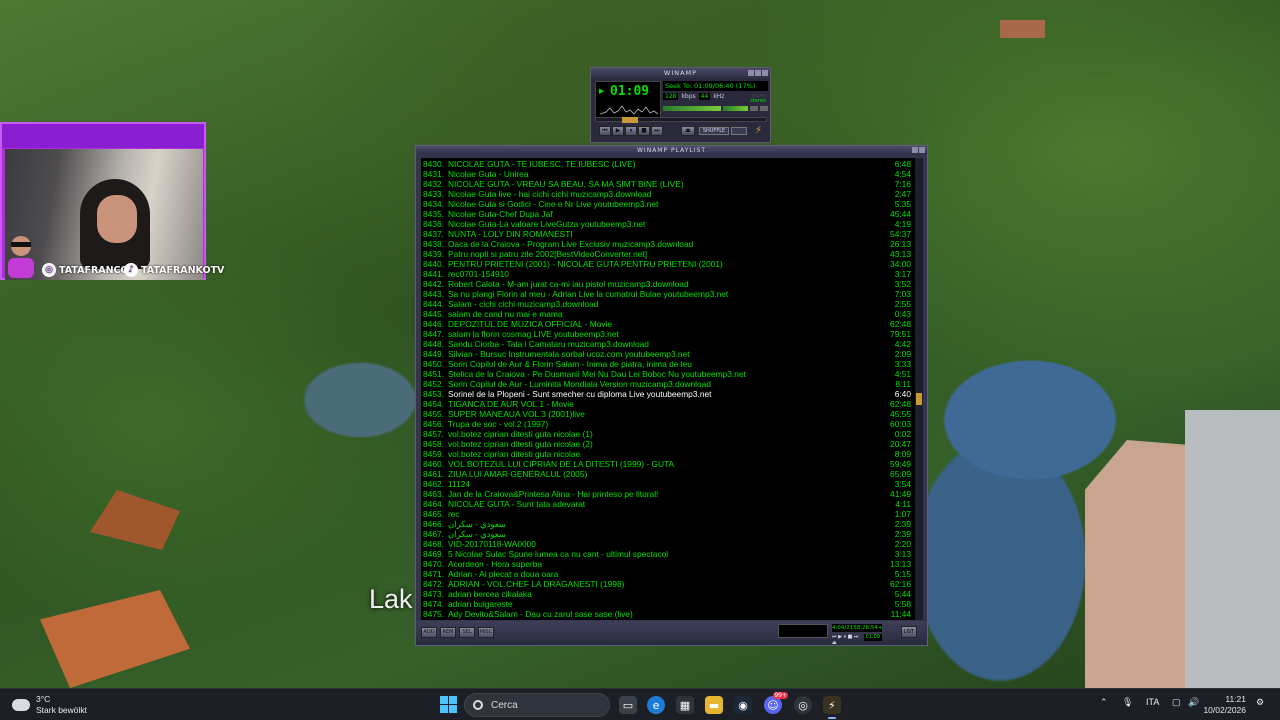  Describe the element at coordinates (644, 131) in the screenshot. I see `stop-button: ■` at that location.